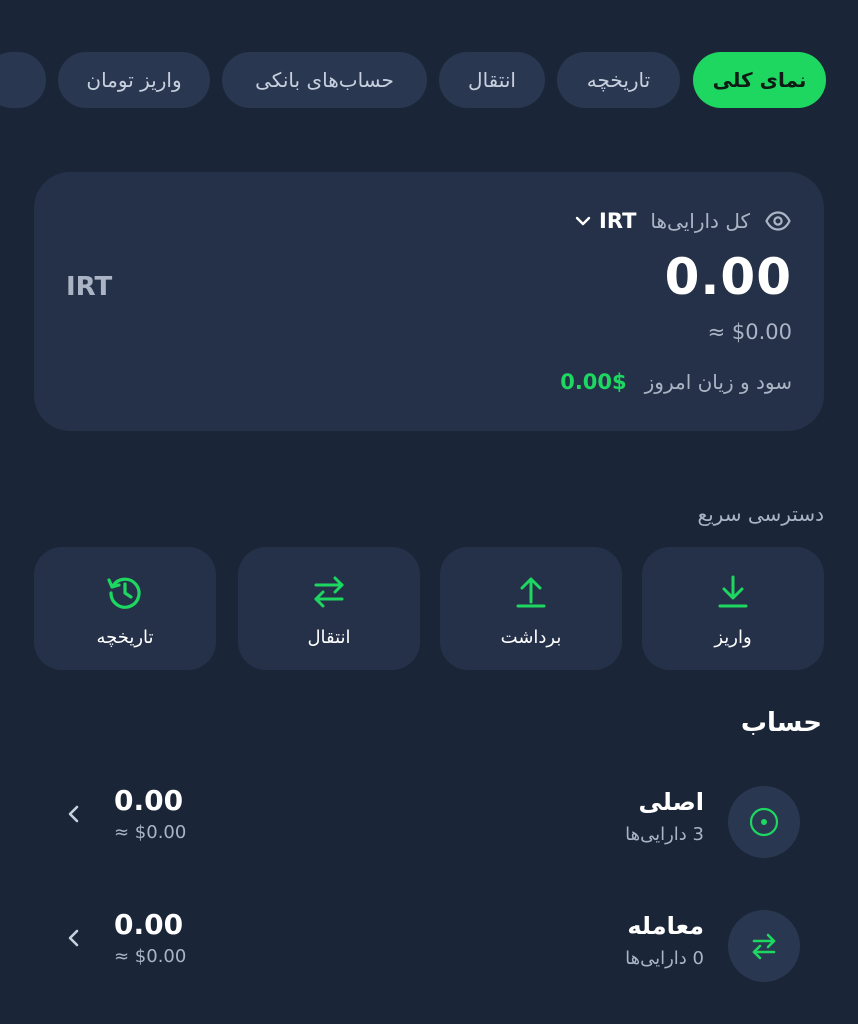 Image resolution: width=858 pixels, height=1024 pixels. What do you see at coordinates (718, 382) in the screenshot?
I see `pnl-label: سود و زیان امروز` at bounding box center [718, 382].